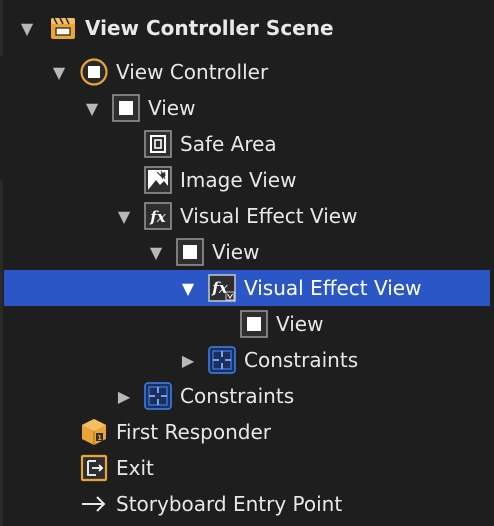  I want to click on outline-label-inner-view: View, so click(236, 252).